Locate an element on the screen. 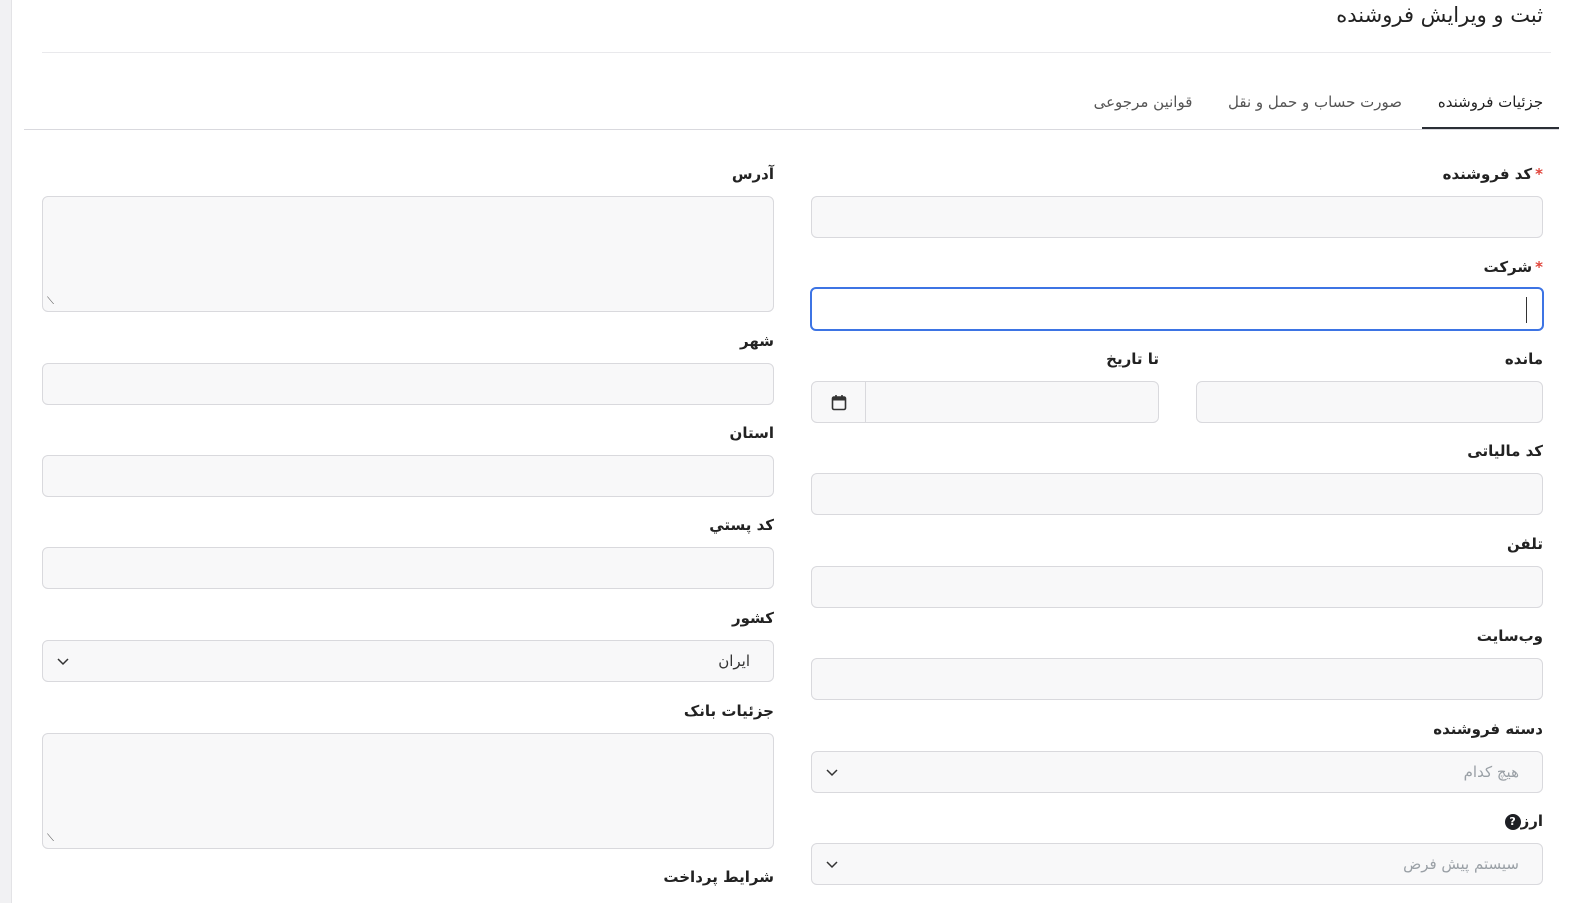  vendor-code-input is located at coordinates (1177, 217).